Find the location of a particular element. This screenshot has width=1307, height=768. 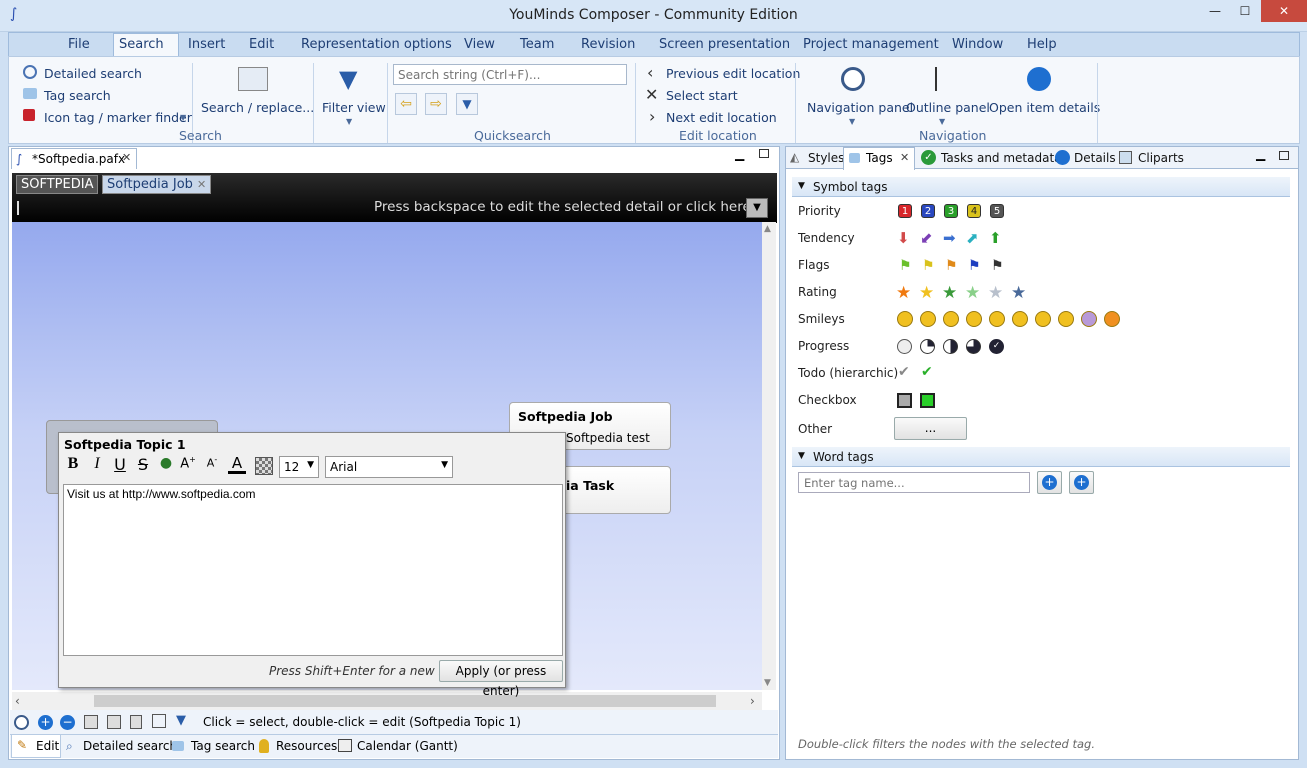

smiley-4-icon is located at coordinates (974, 319).